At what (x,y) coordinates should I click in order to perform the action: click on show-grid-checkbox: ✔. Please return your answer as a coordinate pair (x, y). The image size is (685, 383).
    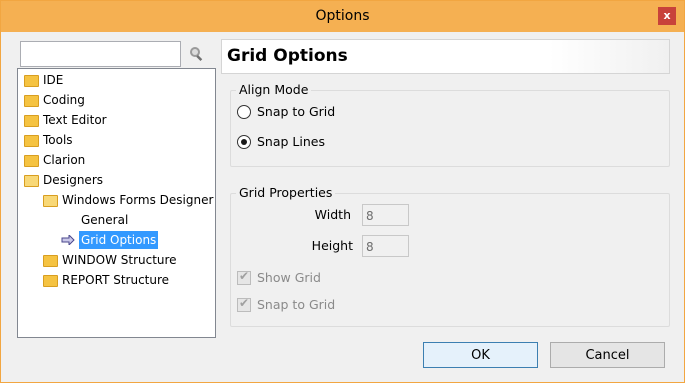
    Looking at the image, I should click on (244, 277).